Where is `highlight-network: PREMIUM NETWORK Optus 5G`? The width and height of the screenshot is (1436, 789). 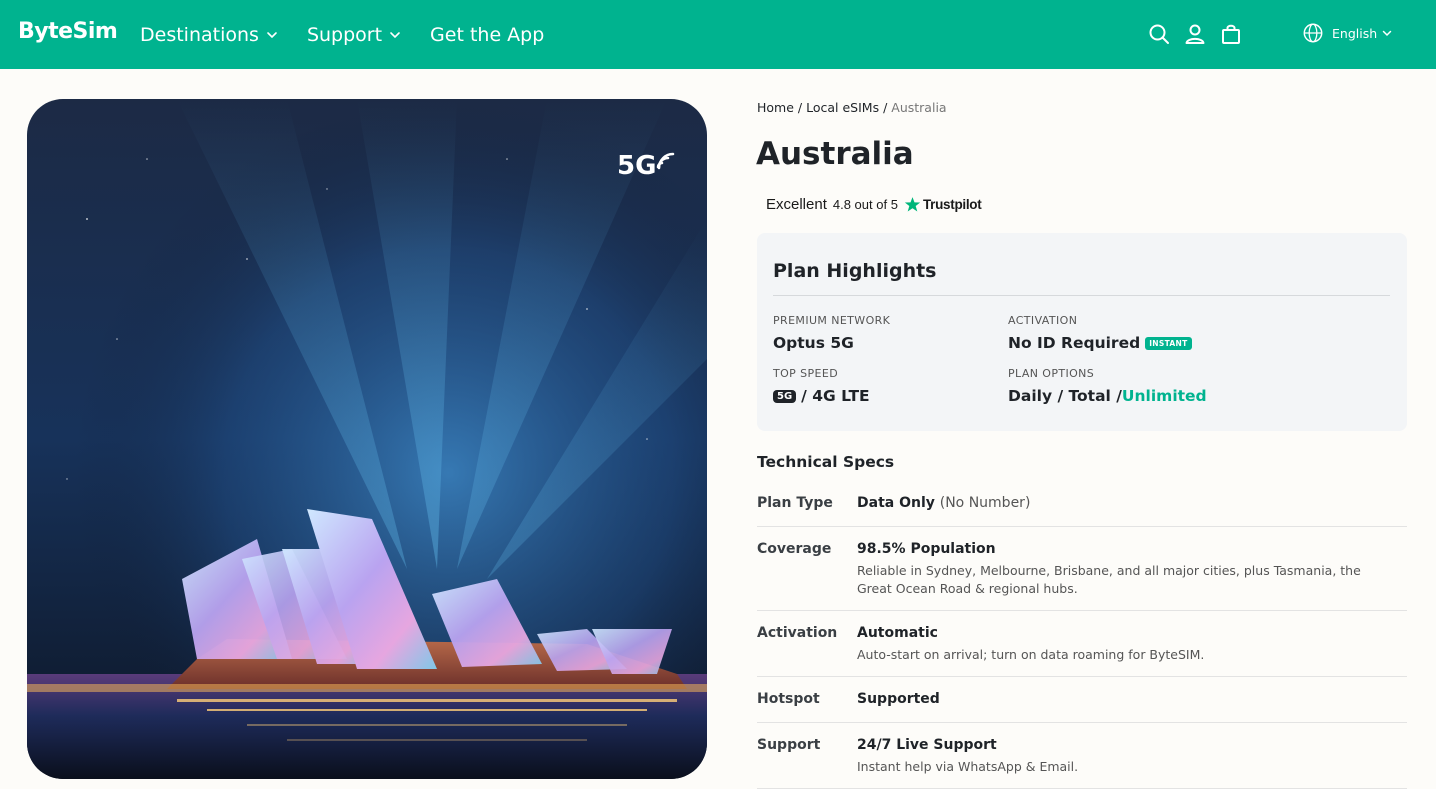 highlight-network: PREMIUM NETWORK Optus 5G is located at coordinates (831, 333).